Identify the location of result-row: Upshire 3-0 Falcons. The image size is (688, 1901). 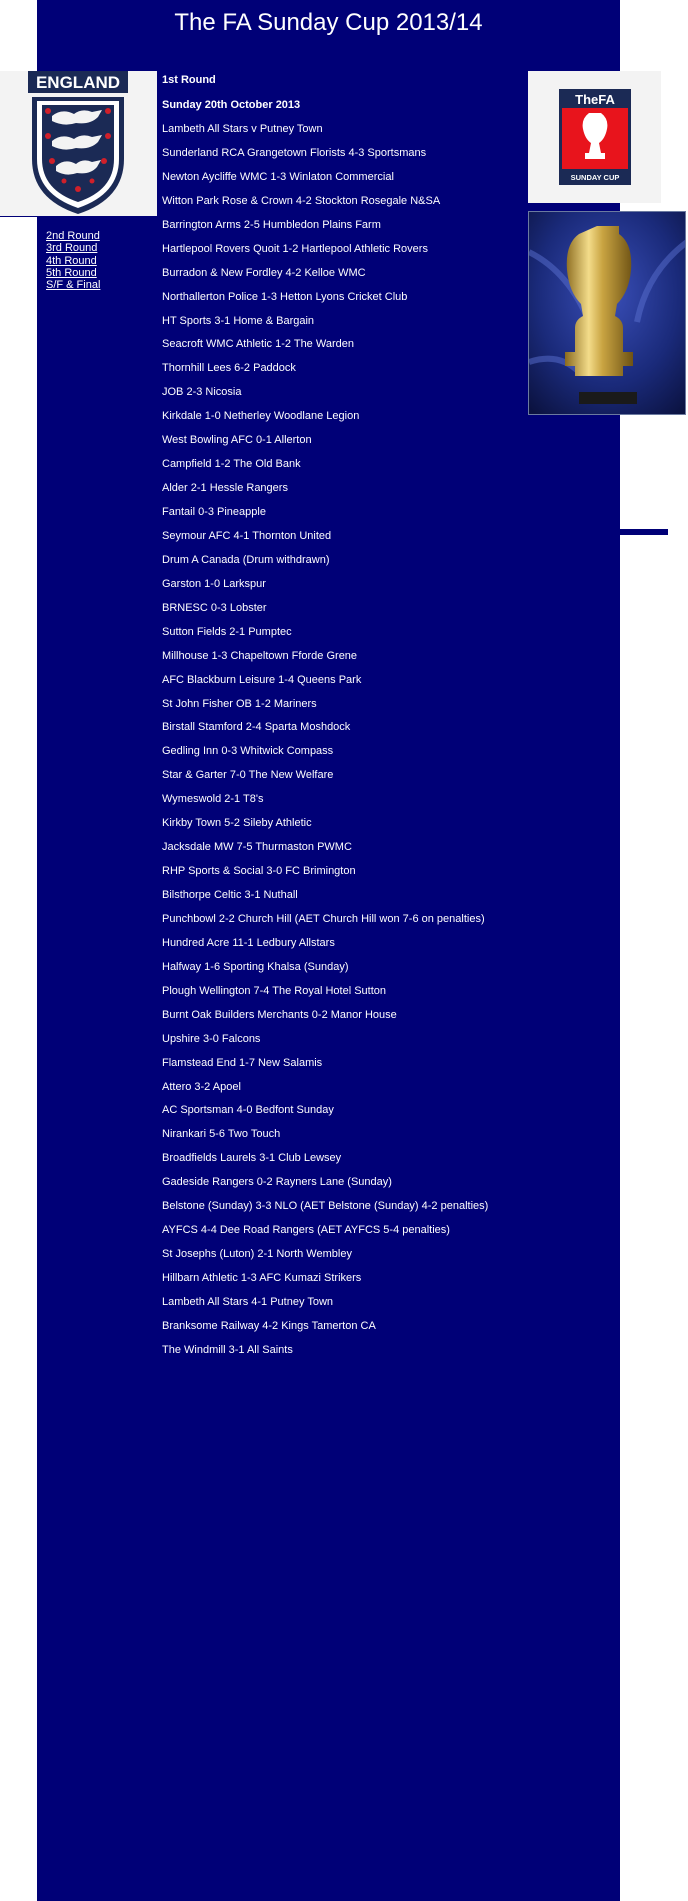
(211, 1038).